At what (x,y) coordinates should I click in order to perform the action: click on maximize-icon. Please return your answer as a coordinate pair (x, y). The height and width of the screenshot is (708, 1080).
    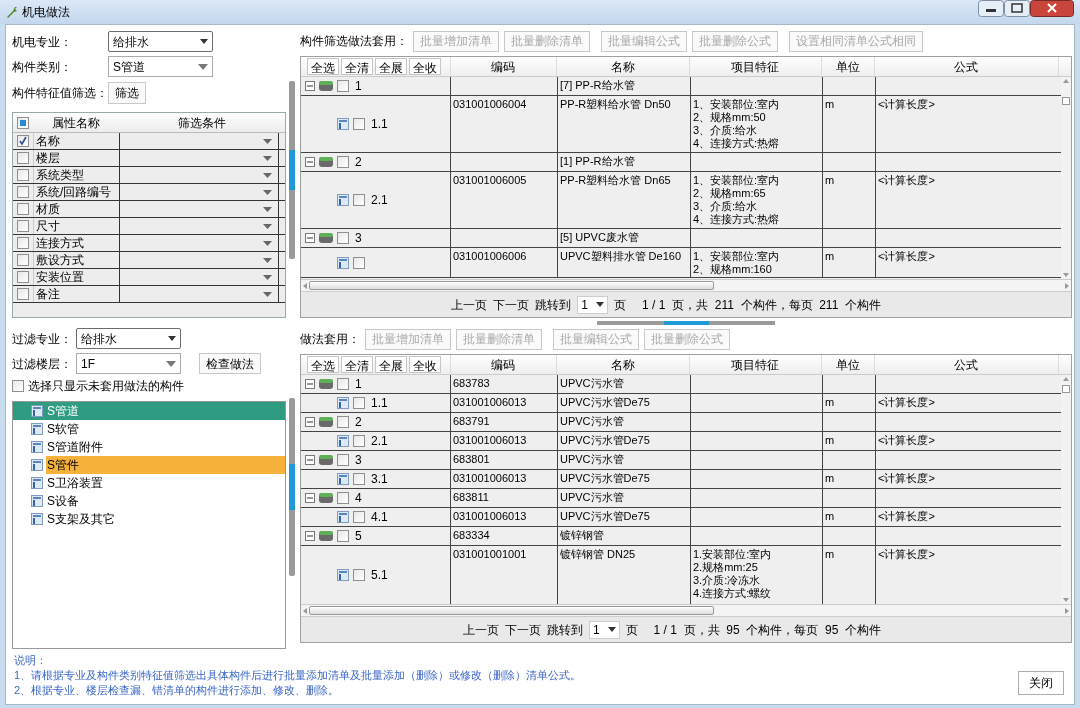
    Looking at the image, I should click on (1017, 8).